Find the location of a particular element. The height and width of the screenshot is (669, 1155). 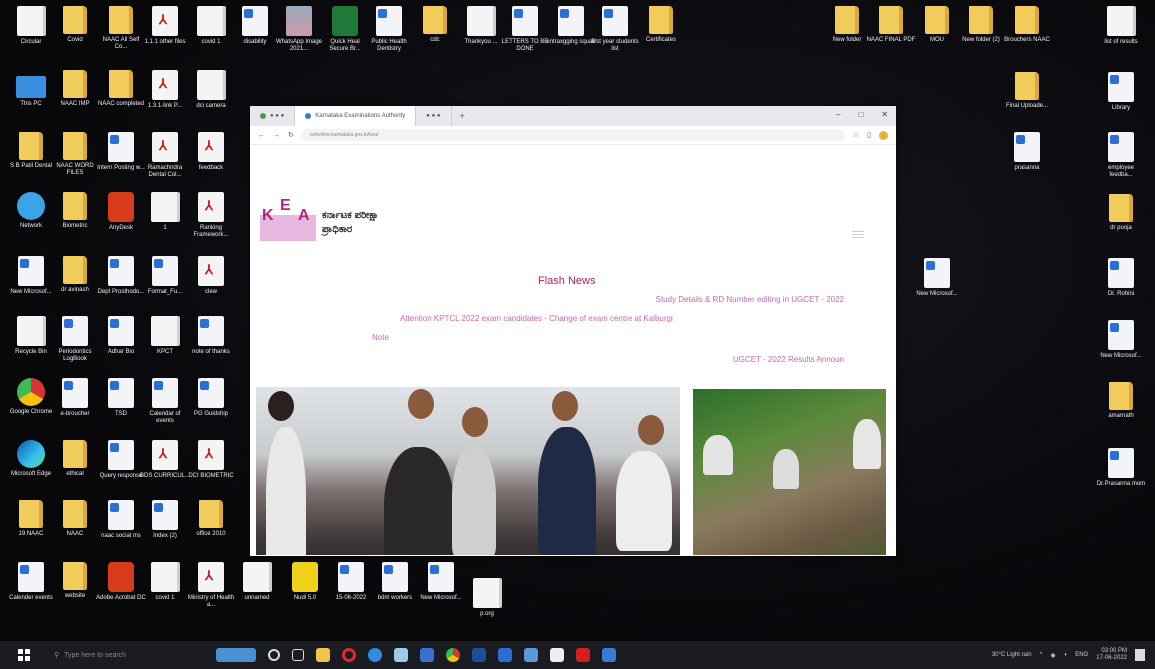

desktop-icon: naac social ms is located at coordinates (121, 520).